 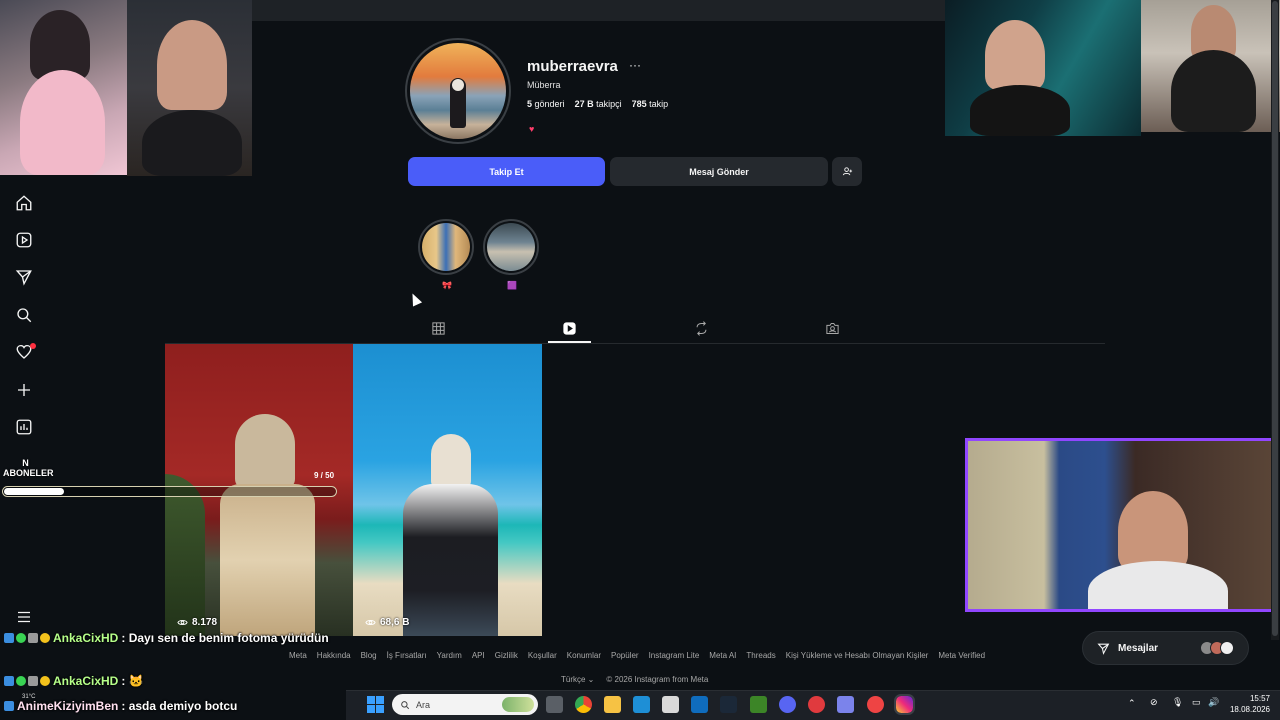 What do you see at coordinates (370, 622) in the screenshot?
I see `eye-icon` at bounding box center [370, 622].